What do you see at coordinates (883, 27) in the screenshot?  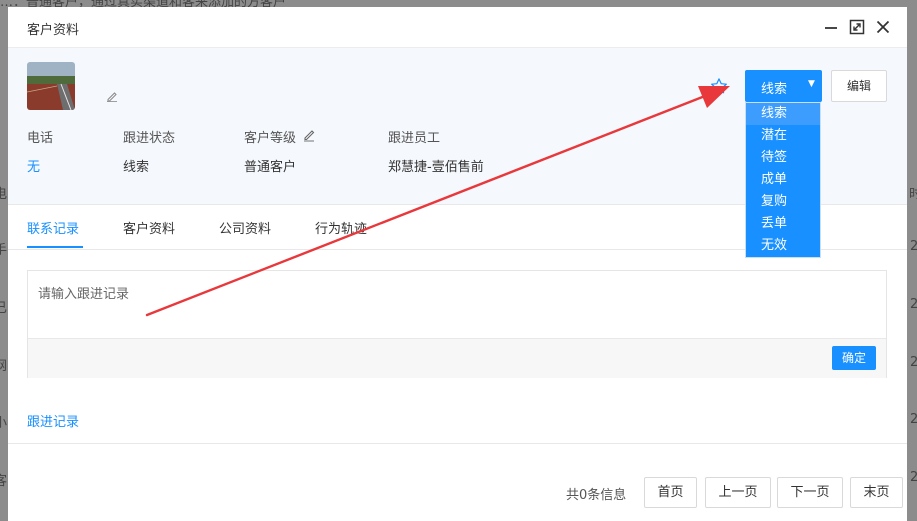 I see `close-icon` at bounding box center [883, 27].